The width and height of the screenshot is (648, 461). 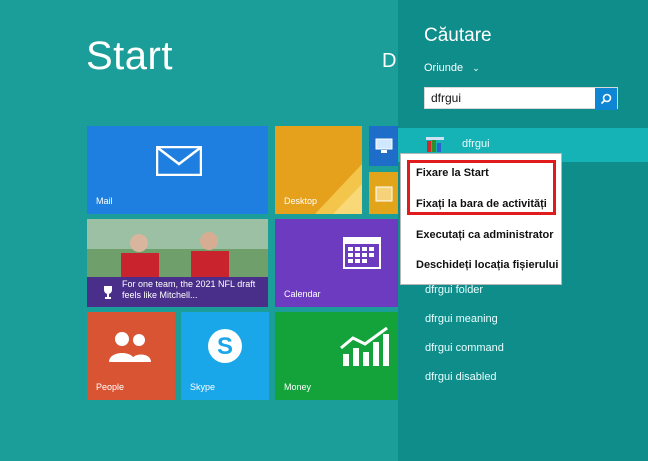 What do you see at coordinates (461, 377) in the screenshot?
I see `search-suggestion: dfrgui disabled` at bounding box center [461, 377].